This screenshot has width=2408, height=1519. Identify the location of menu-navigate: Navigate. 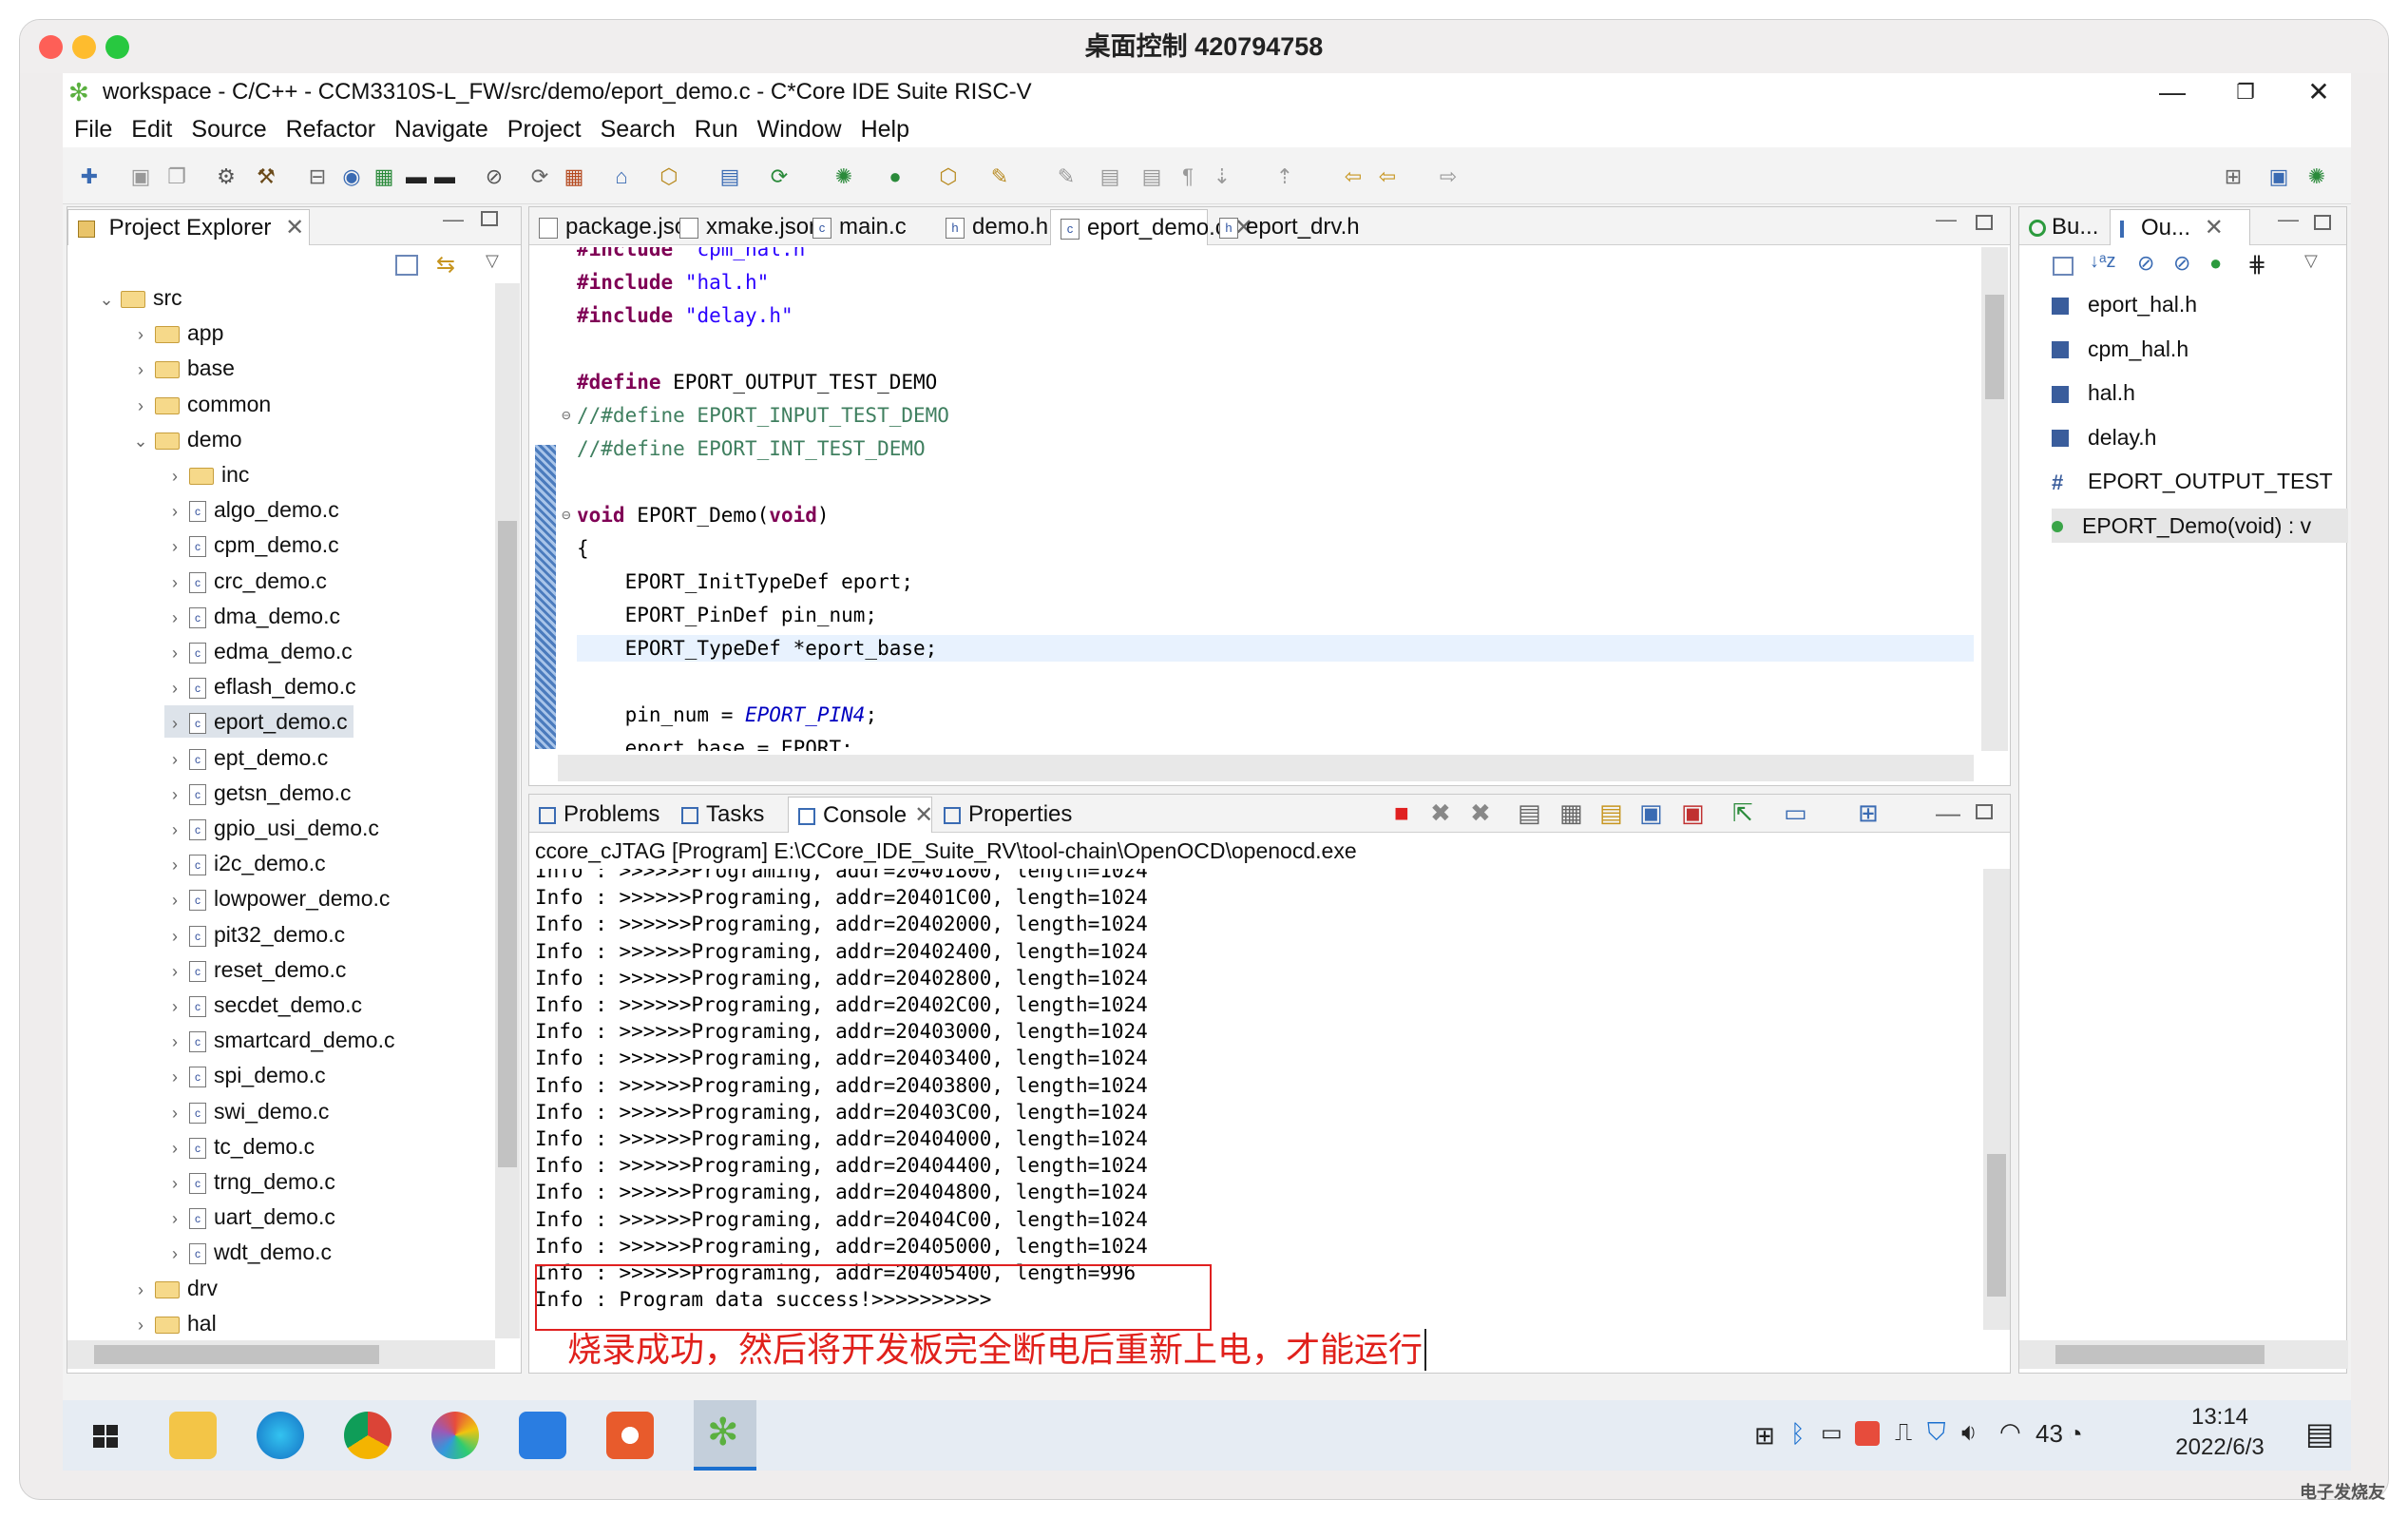
(441, 129).